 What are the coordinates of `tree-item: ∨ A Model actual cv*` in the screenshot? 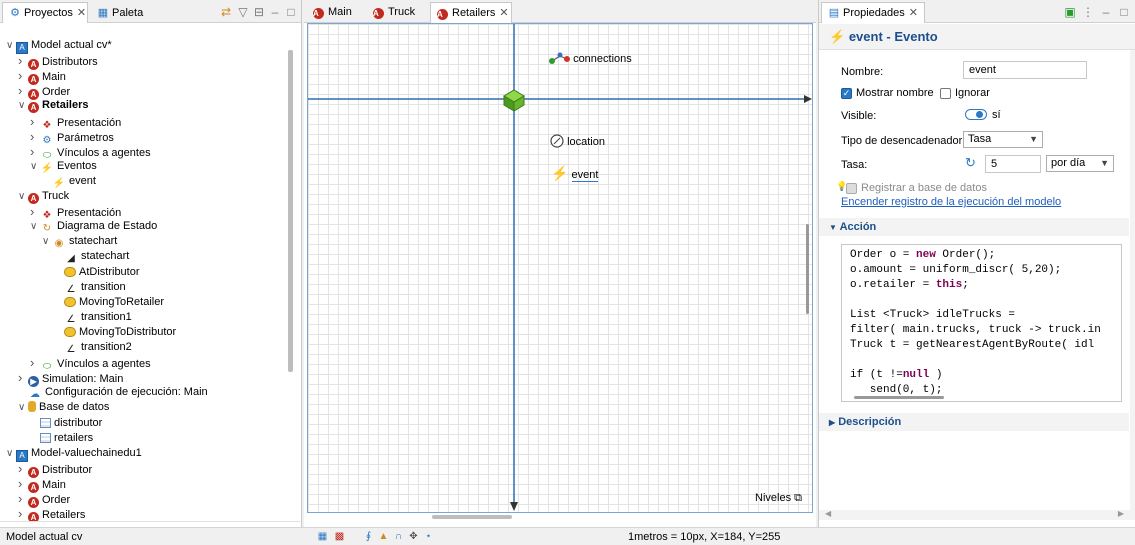 It's located at (59, 46).